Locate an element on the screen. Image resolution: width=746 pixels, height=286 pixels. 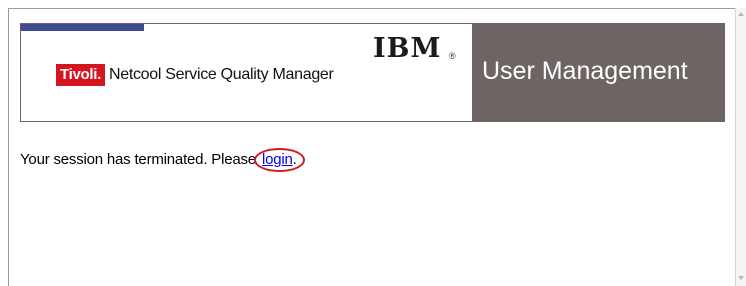
product-branding: Tivoli. Netcool Service Quality Manager is located at coordinates (195, 75).